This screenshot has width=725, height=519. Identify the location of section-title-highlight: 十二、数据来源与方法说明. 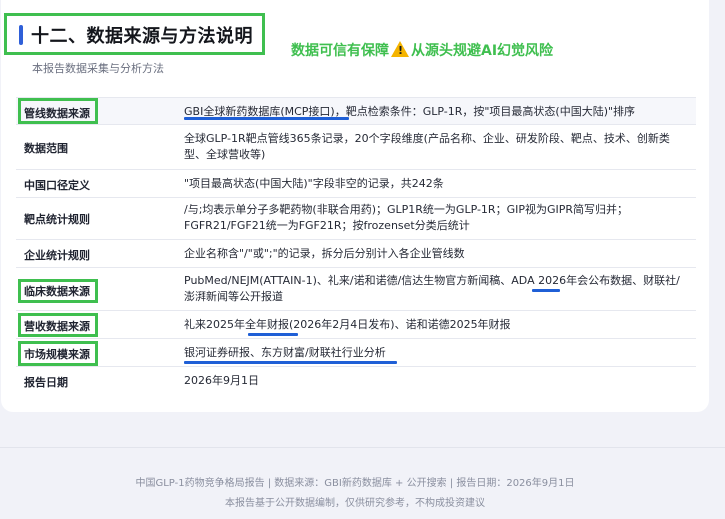
(134, 34).